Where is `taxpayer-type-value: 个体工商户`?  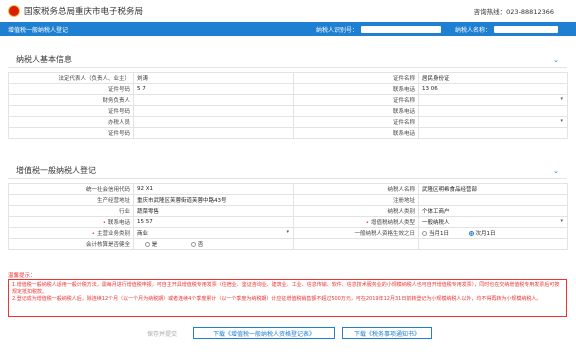
taxpayer-type-value: 个体工商户 is located at coordinates (493, 211).